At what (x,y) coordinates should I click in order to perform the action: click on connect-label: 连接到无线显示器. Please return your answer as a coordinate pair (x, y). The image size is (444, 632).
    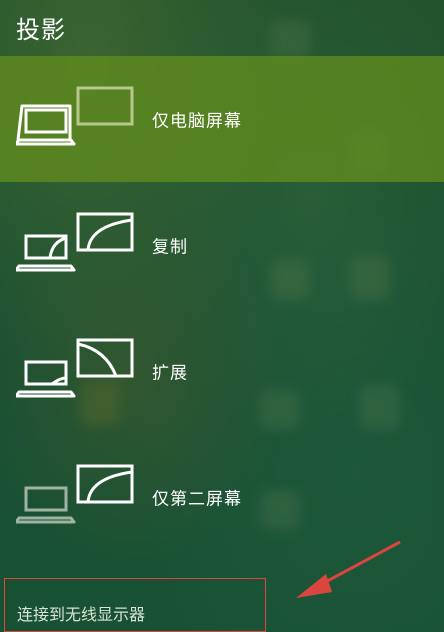
    Looking at the image, I should click on (81, 614).